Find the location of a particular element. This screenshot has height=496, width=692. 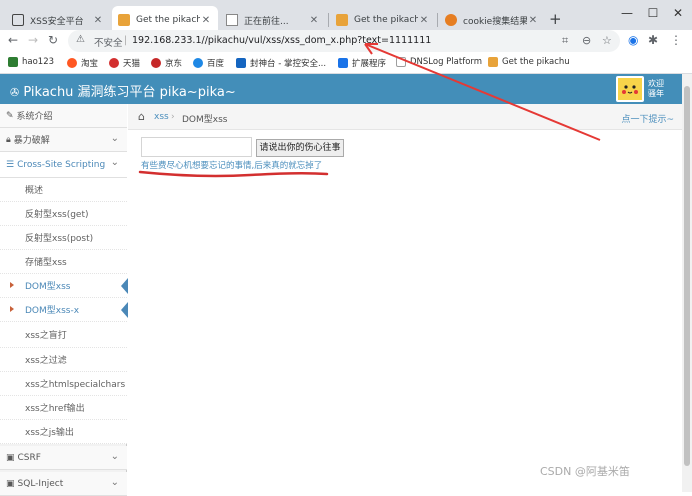

bookmark-hao123: hao123 is located at coordinates (31, 62).